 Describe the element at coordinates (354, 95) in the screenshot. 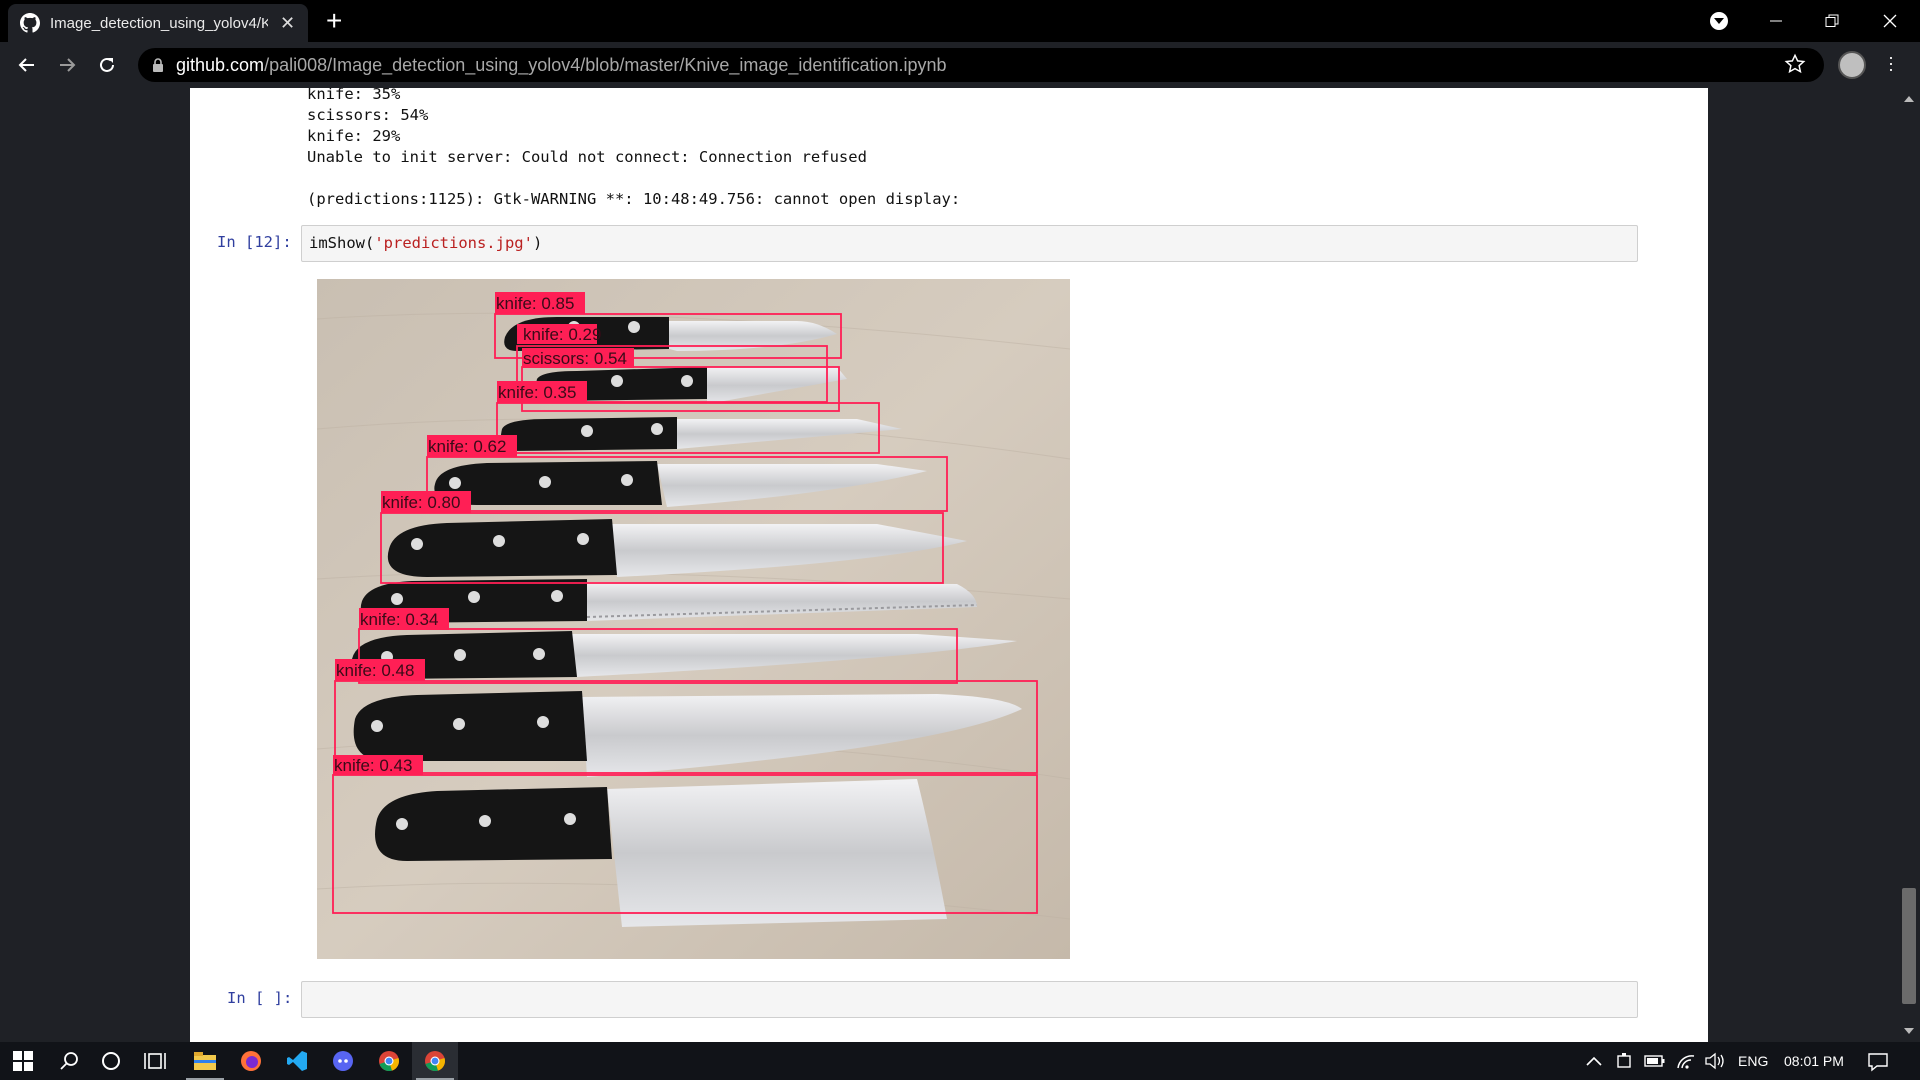

I see `output-line: knife: 35%` at that location.